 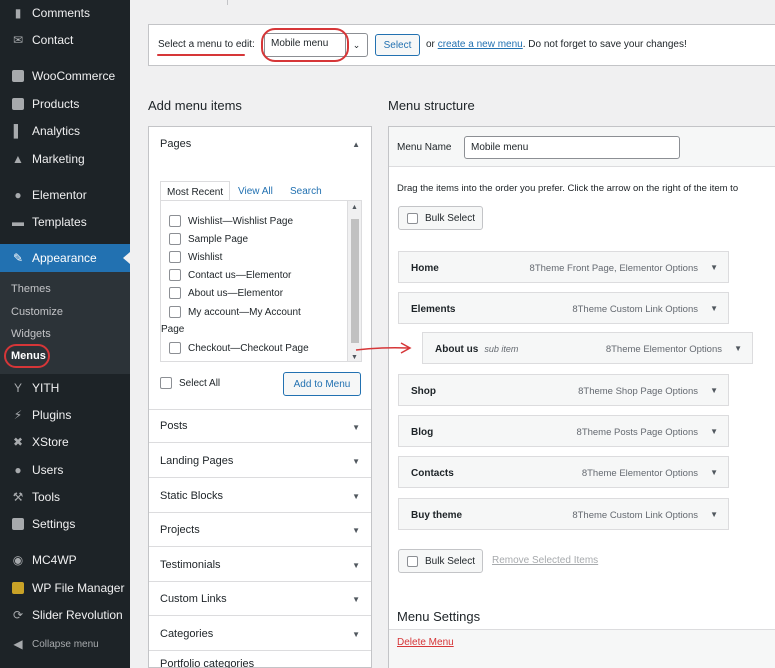 What do you see at coordinates (195, 191) in the screenshot?
I see `tab-most-recent: Most Recent` at bounding box center [195, 191].